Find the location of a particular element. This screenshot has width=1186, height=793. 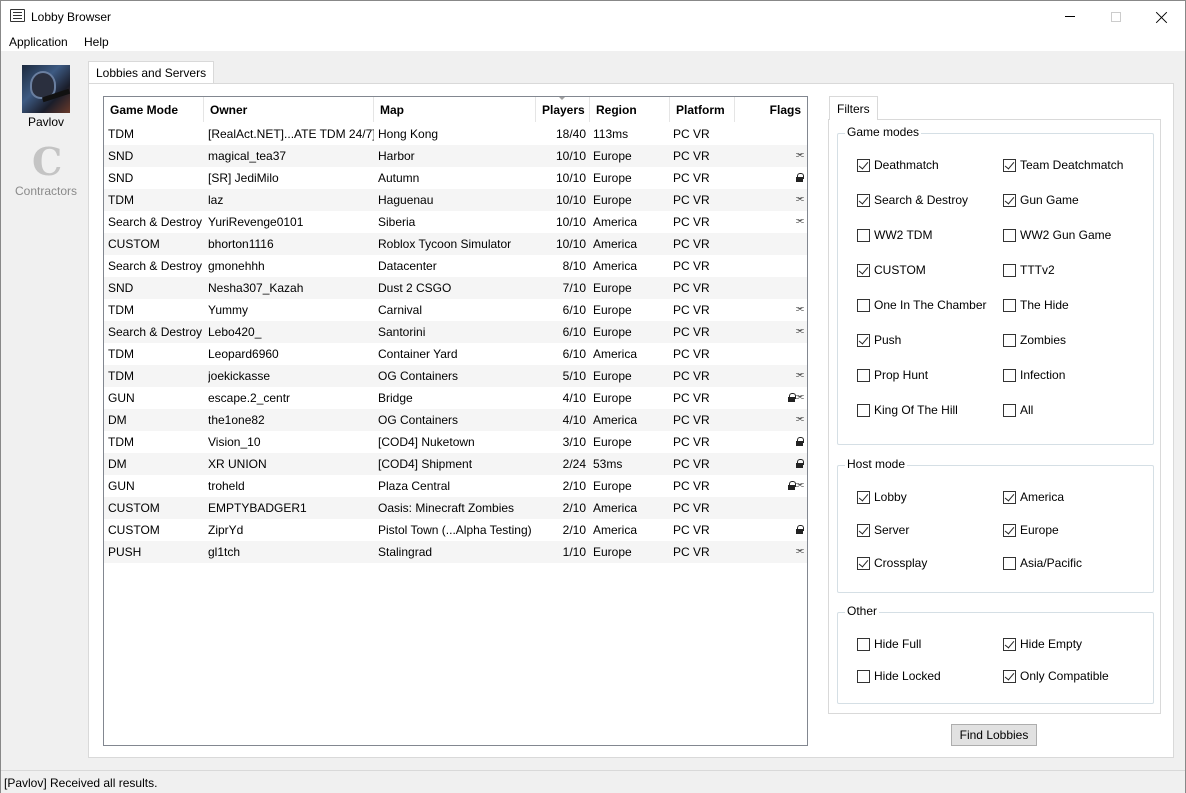

checkbox-lobby: Lobby is located at coordinates (882, 497).